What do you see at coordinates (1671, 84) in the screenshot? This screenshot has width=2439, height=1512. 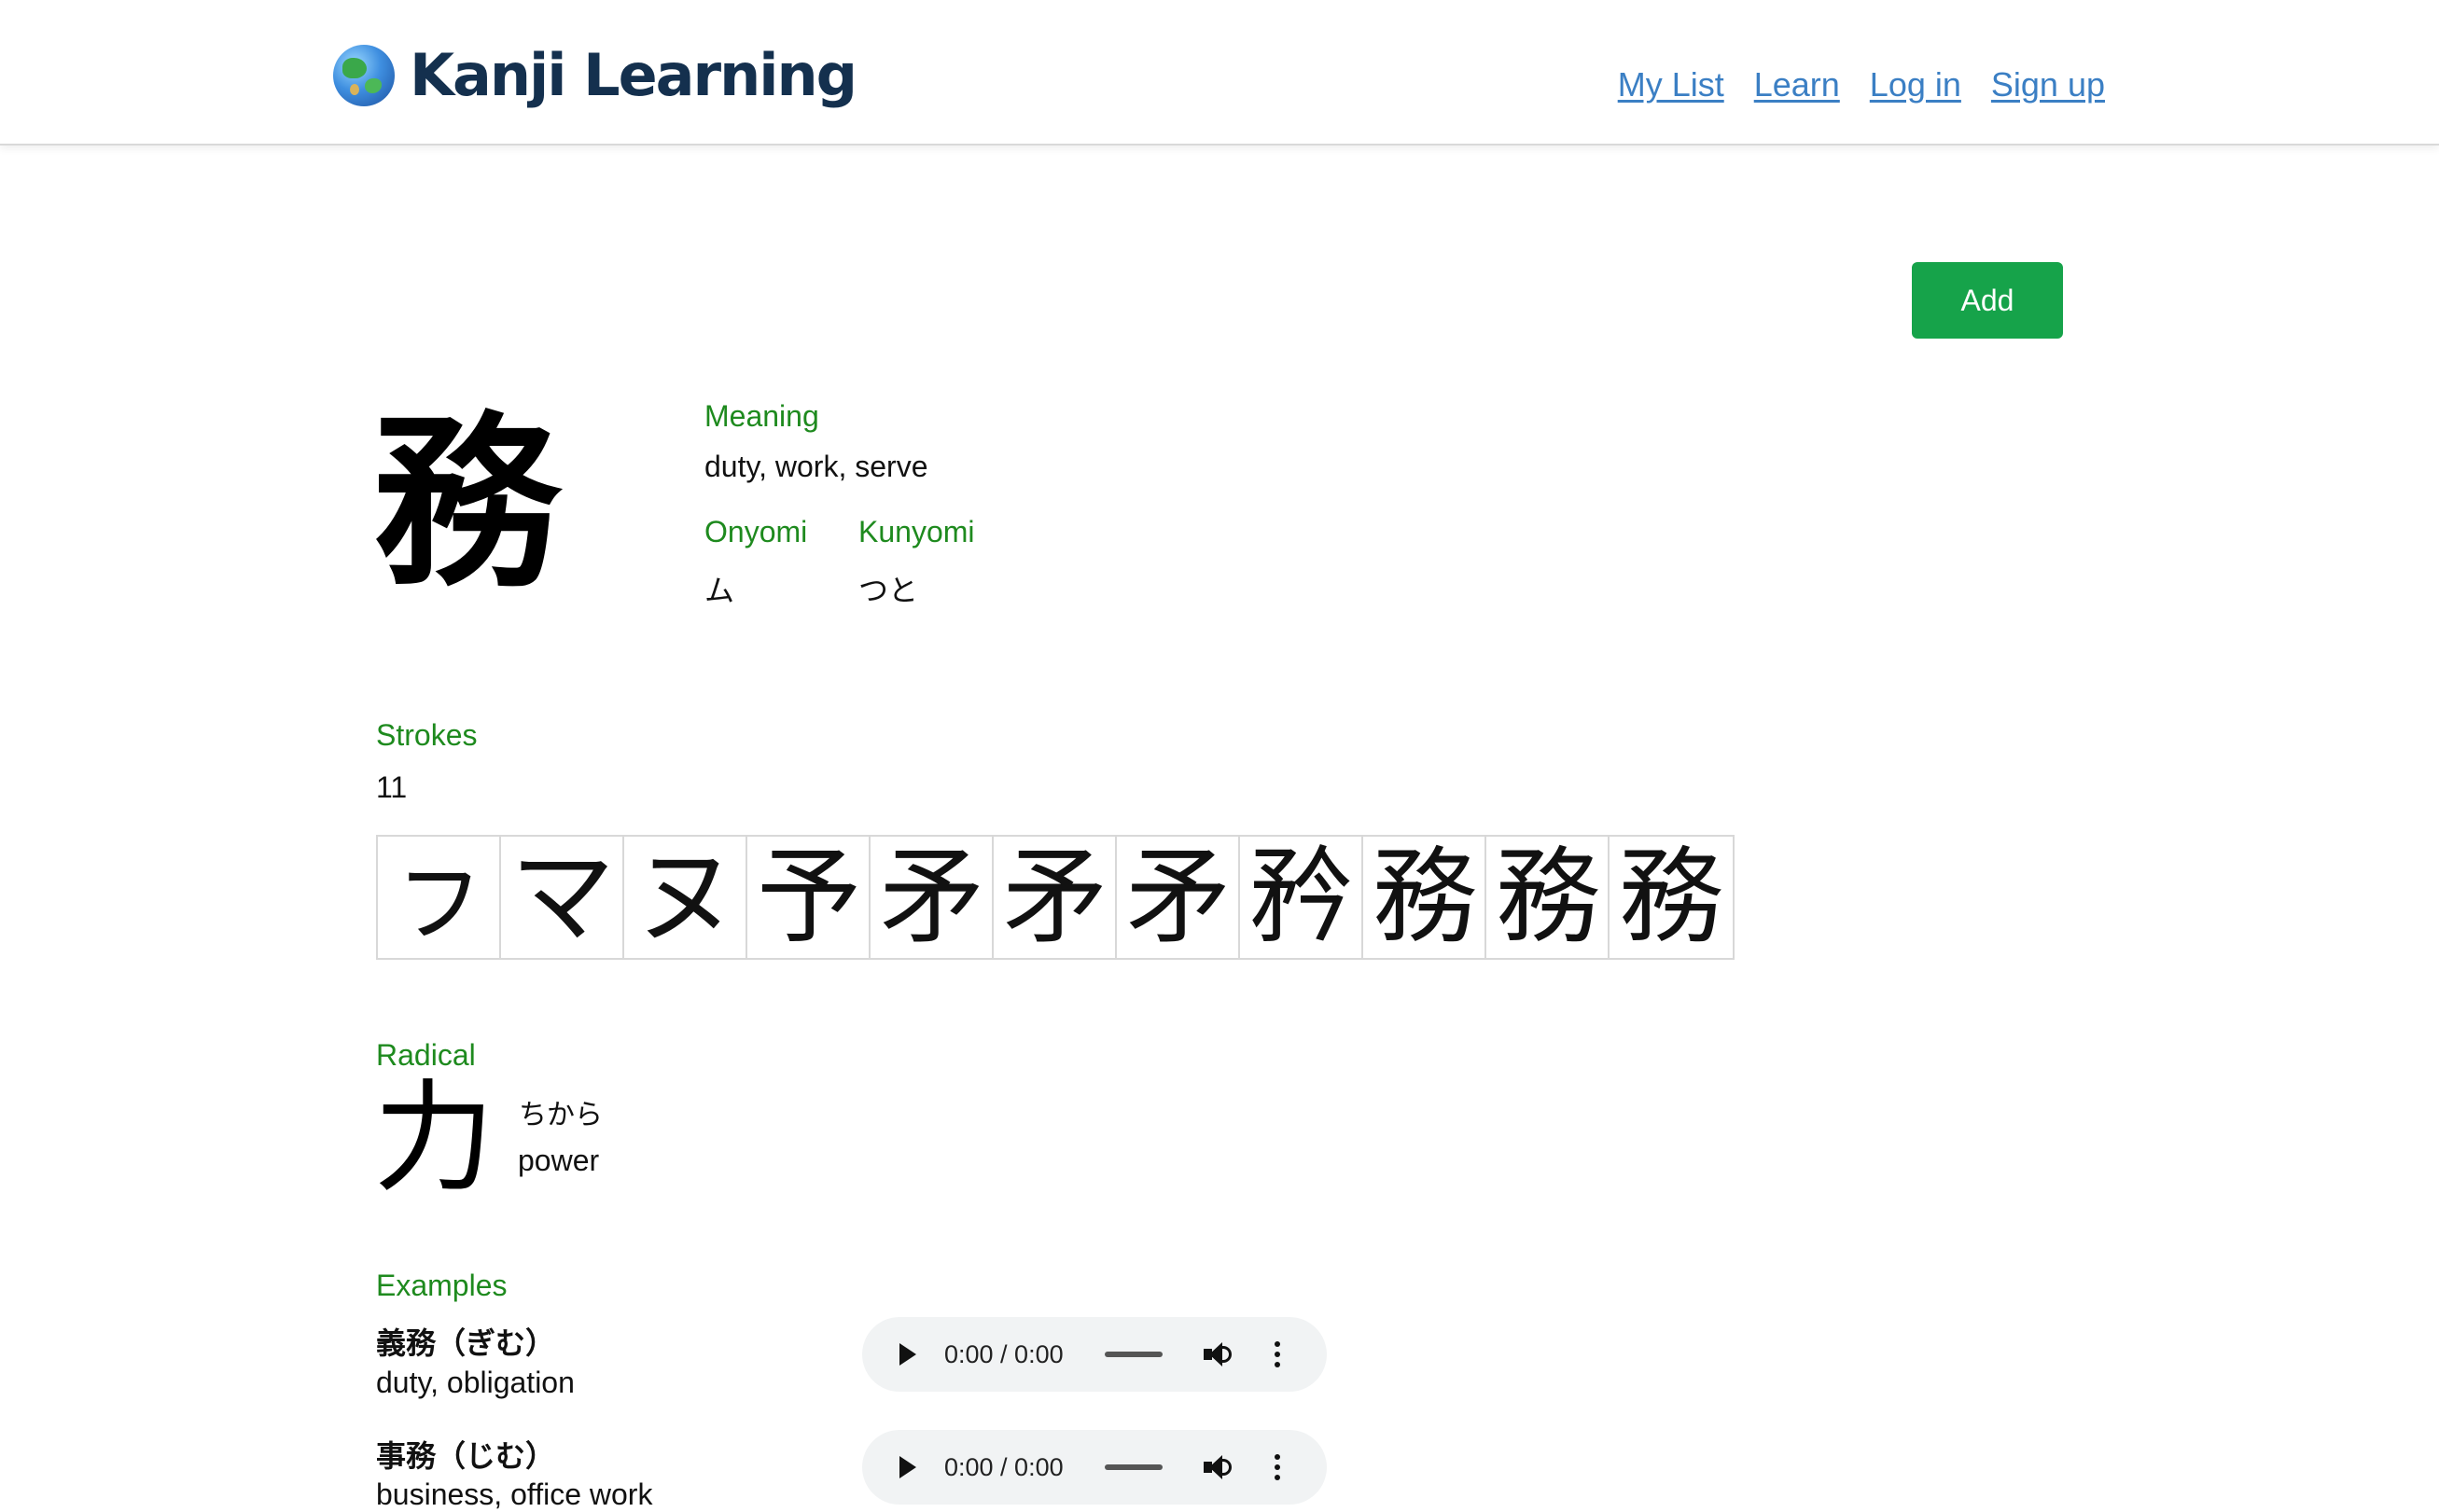 I see `nav-link-my-list: My List` at bounding box center [1671, 84].